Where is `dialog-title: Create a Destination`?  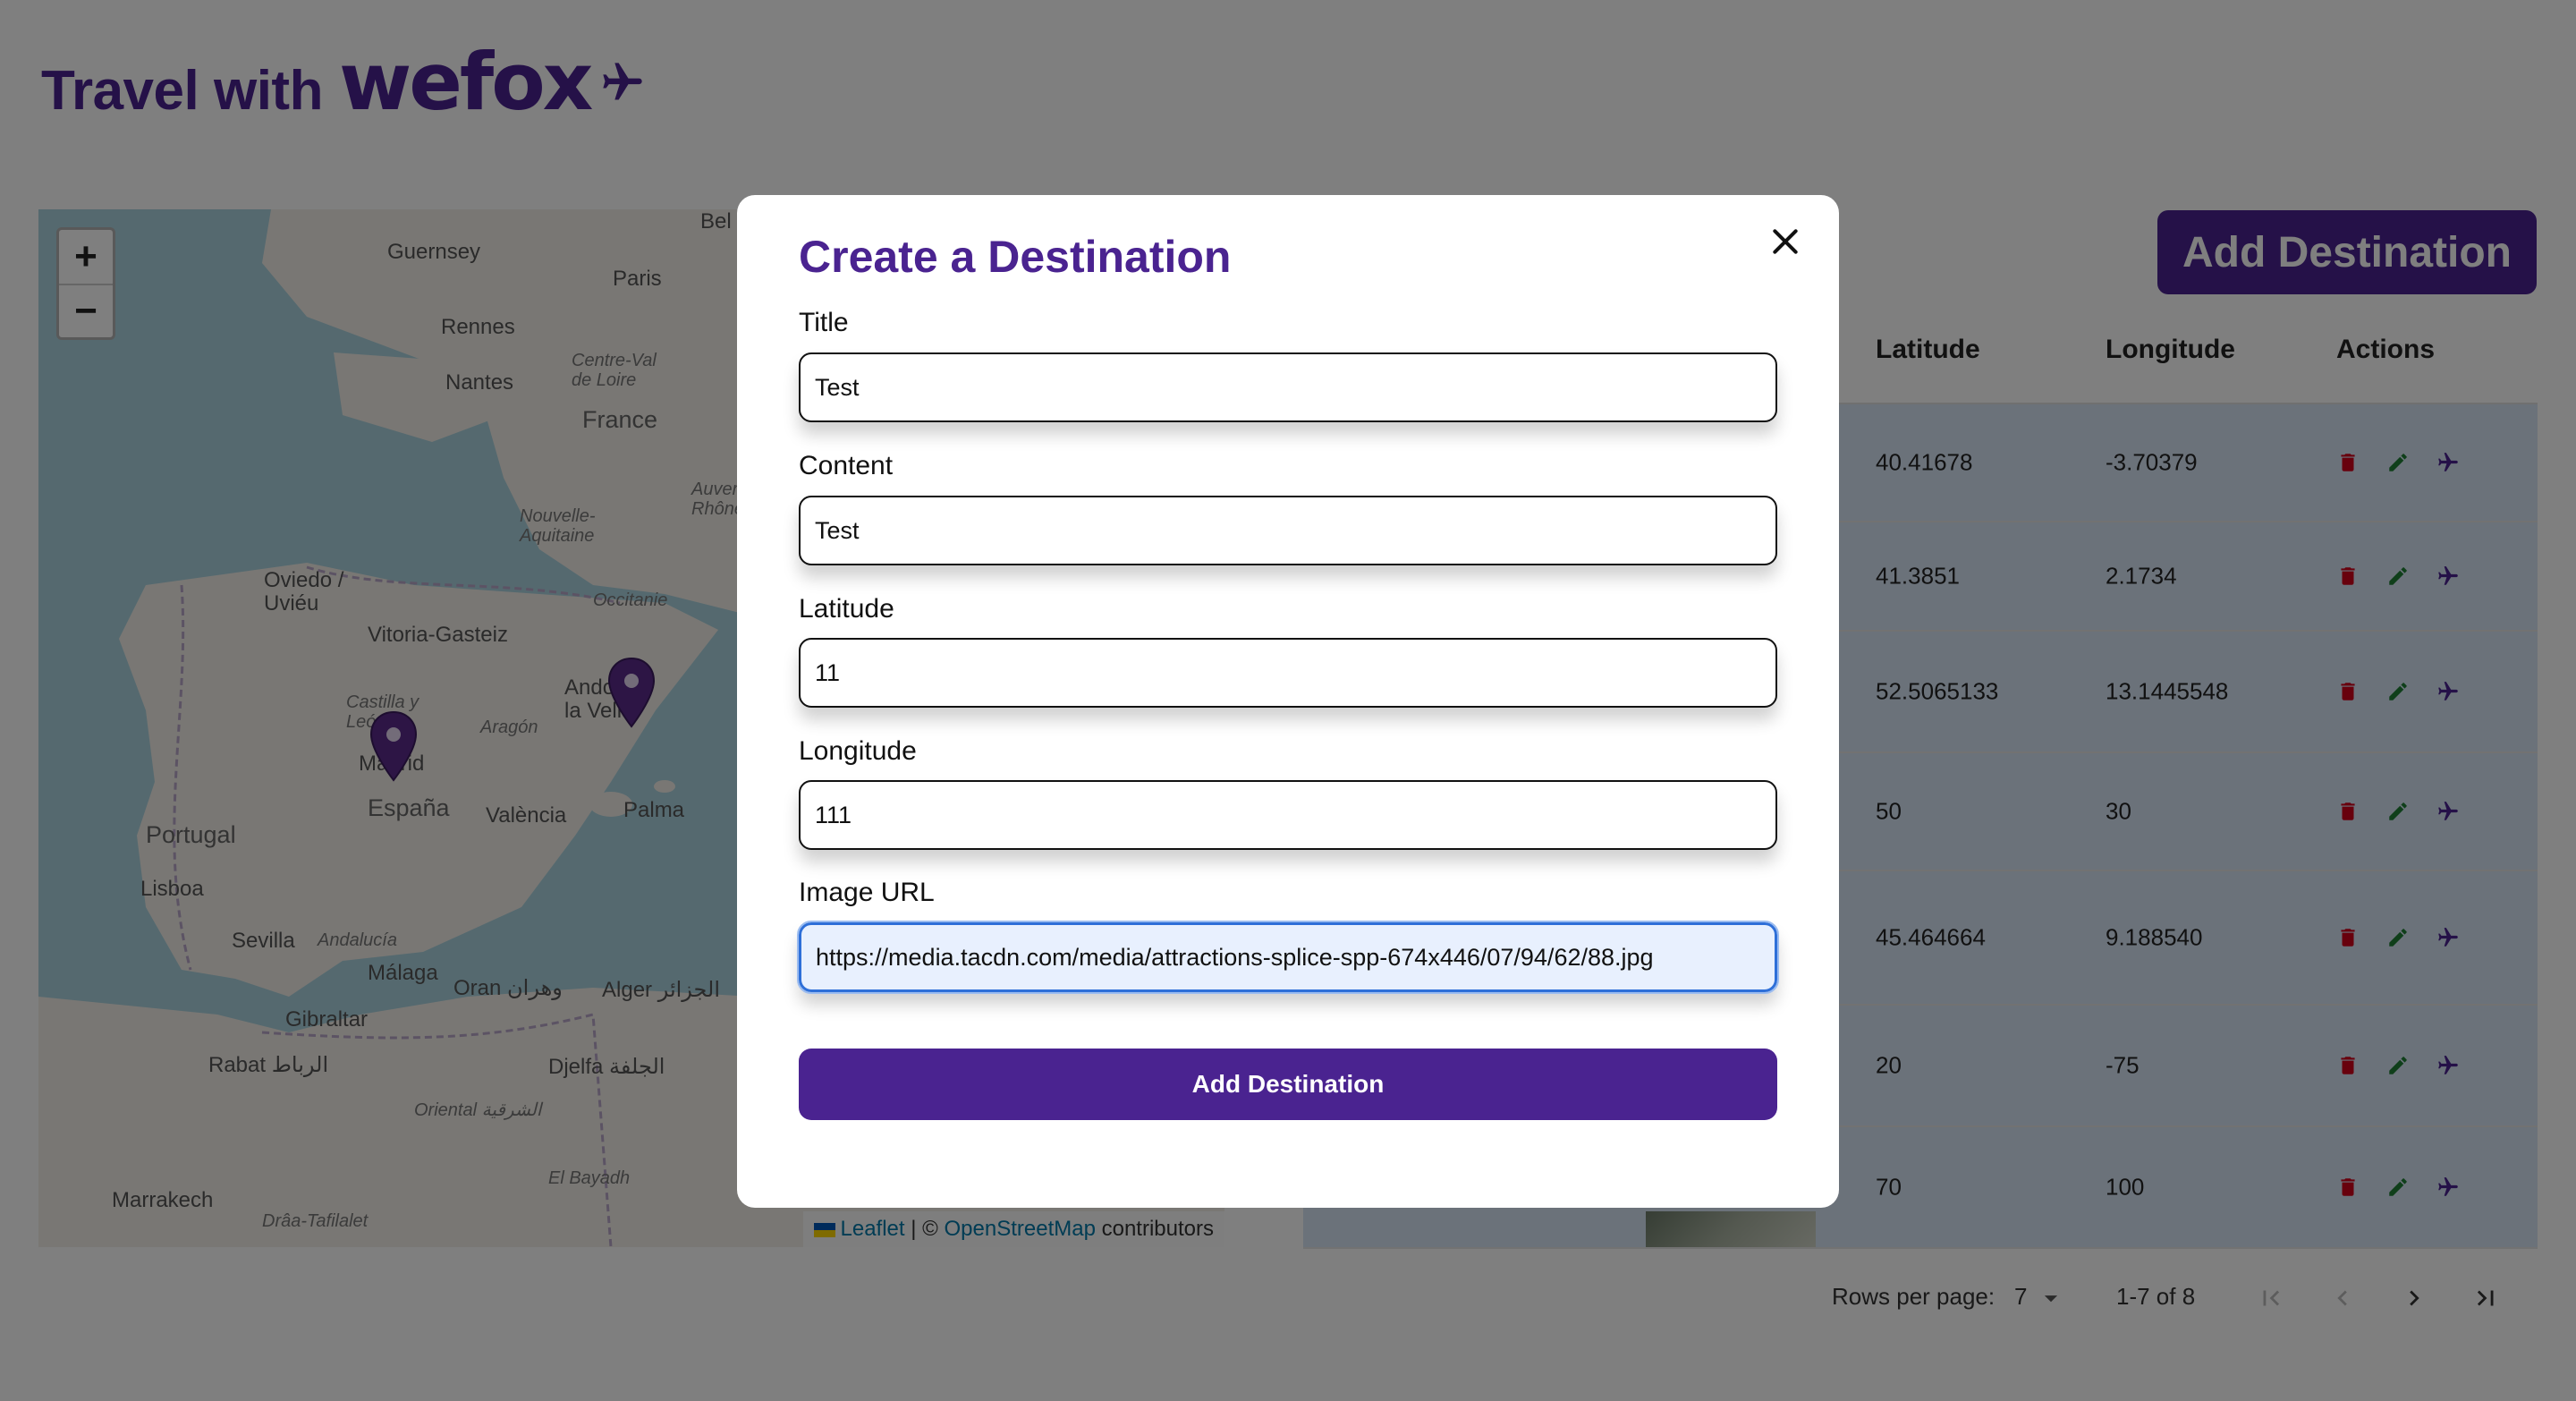 dialog-title: Create a Destination is located at coordinates (1015, 257).